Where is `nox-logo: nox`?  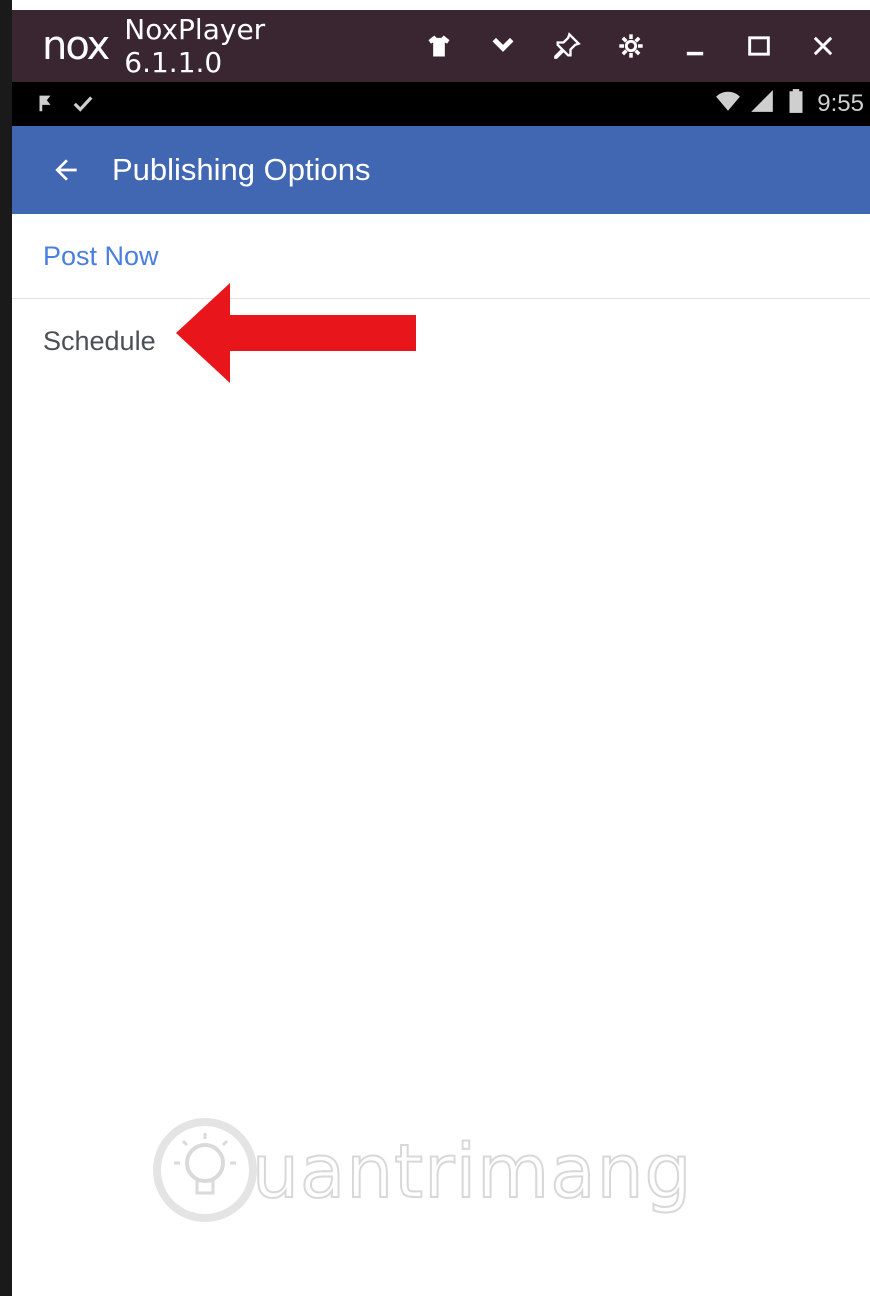
nox-logo: nox is located at coordinates (76, 46).